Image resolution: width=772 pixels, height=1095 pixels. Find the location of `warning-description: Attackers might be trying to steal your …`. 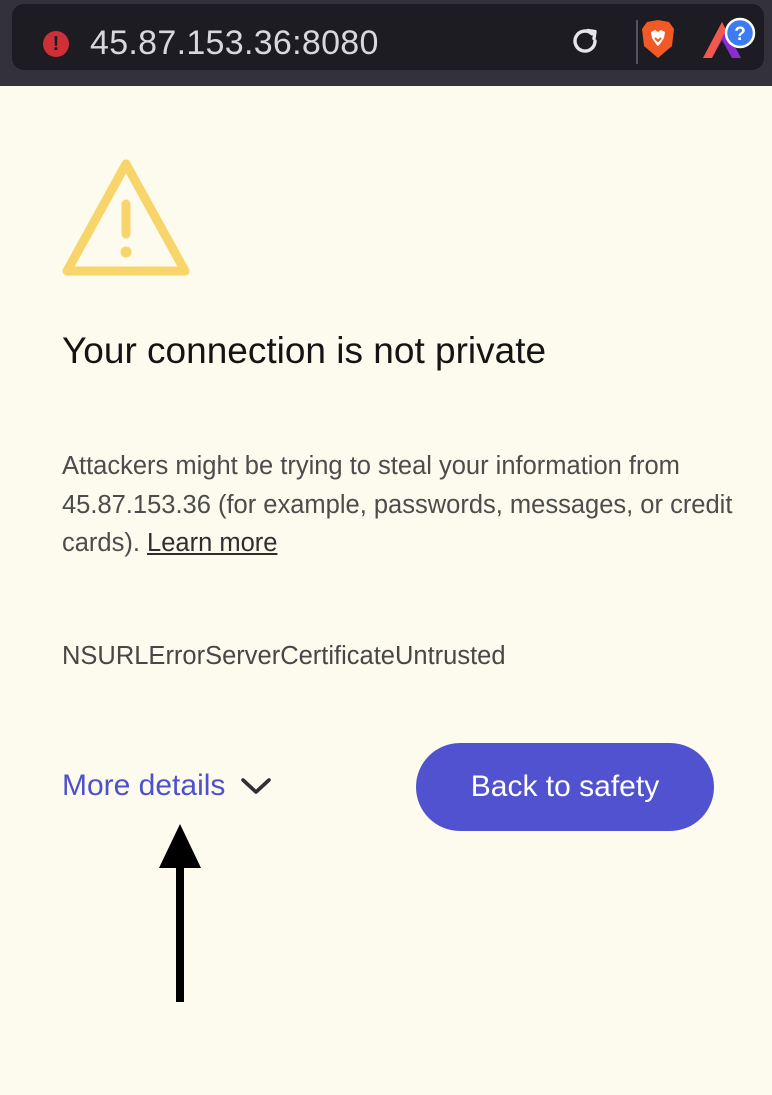

warning-description: Attackers might be trying to steal your … is located at coordinates (407, 505).